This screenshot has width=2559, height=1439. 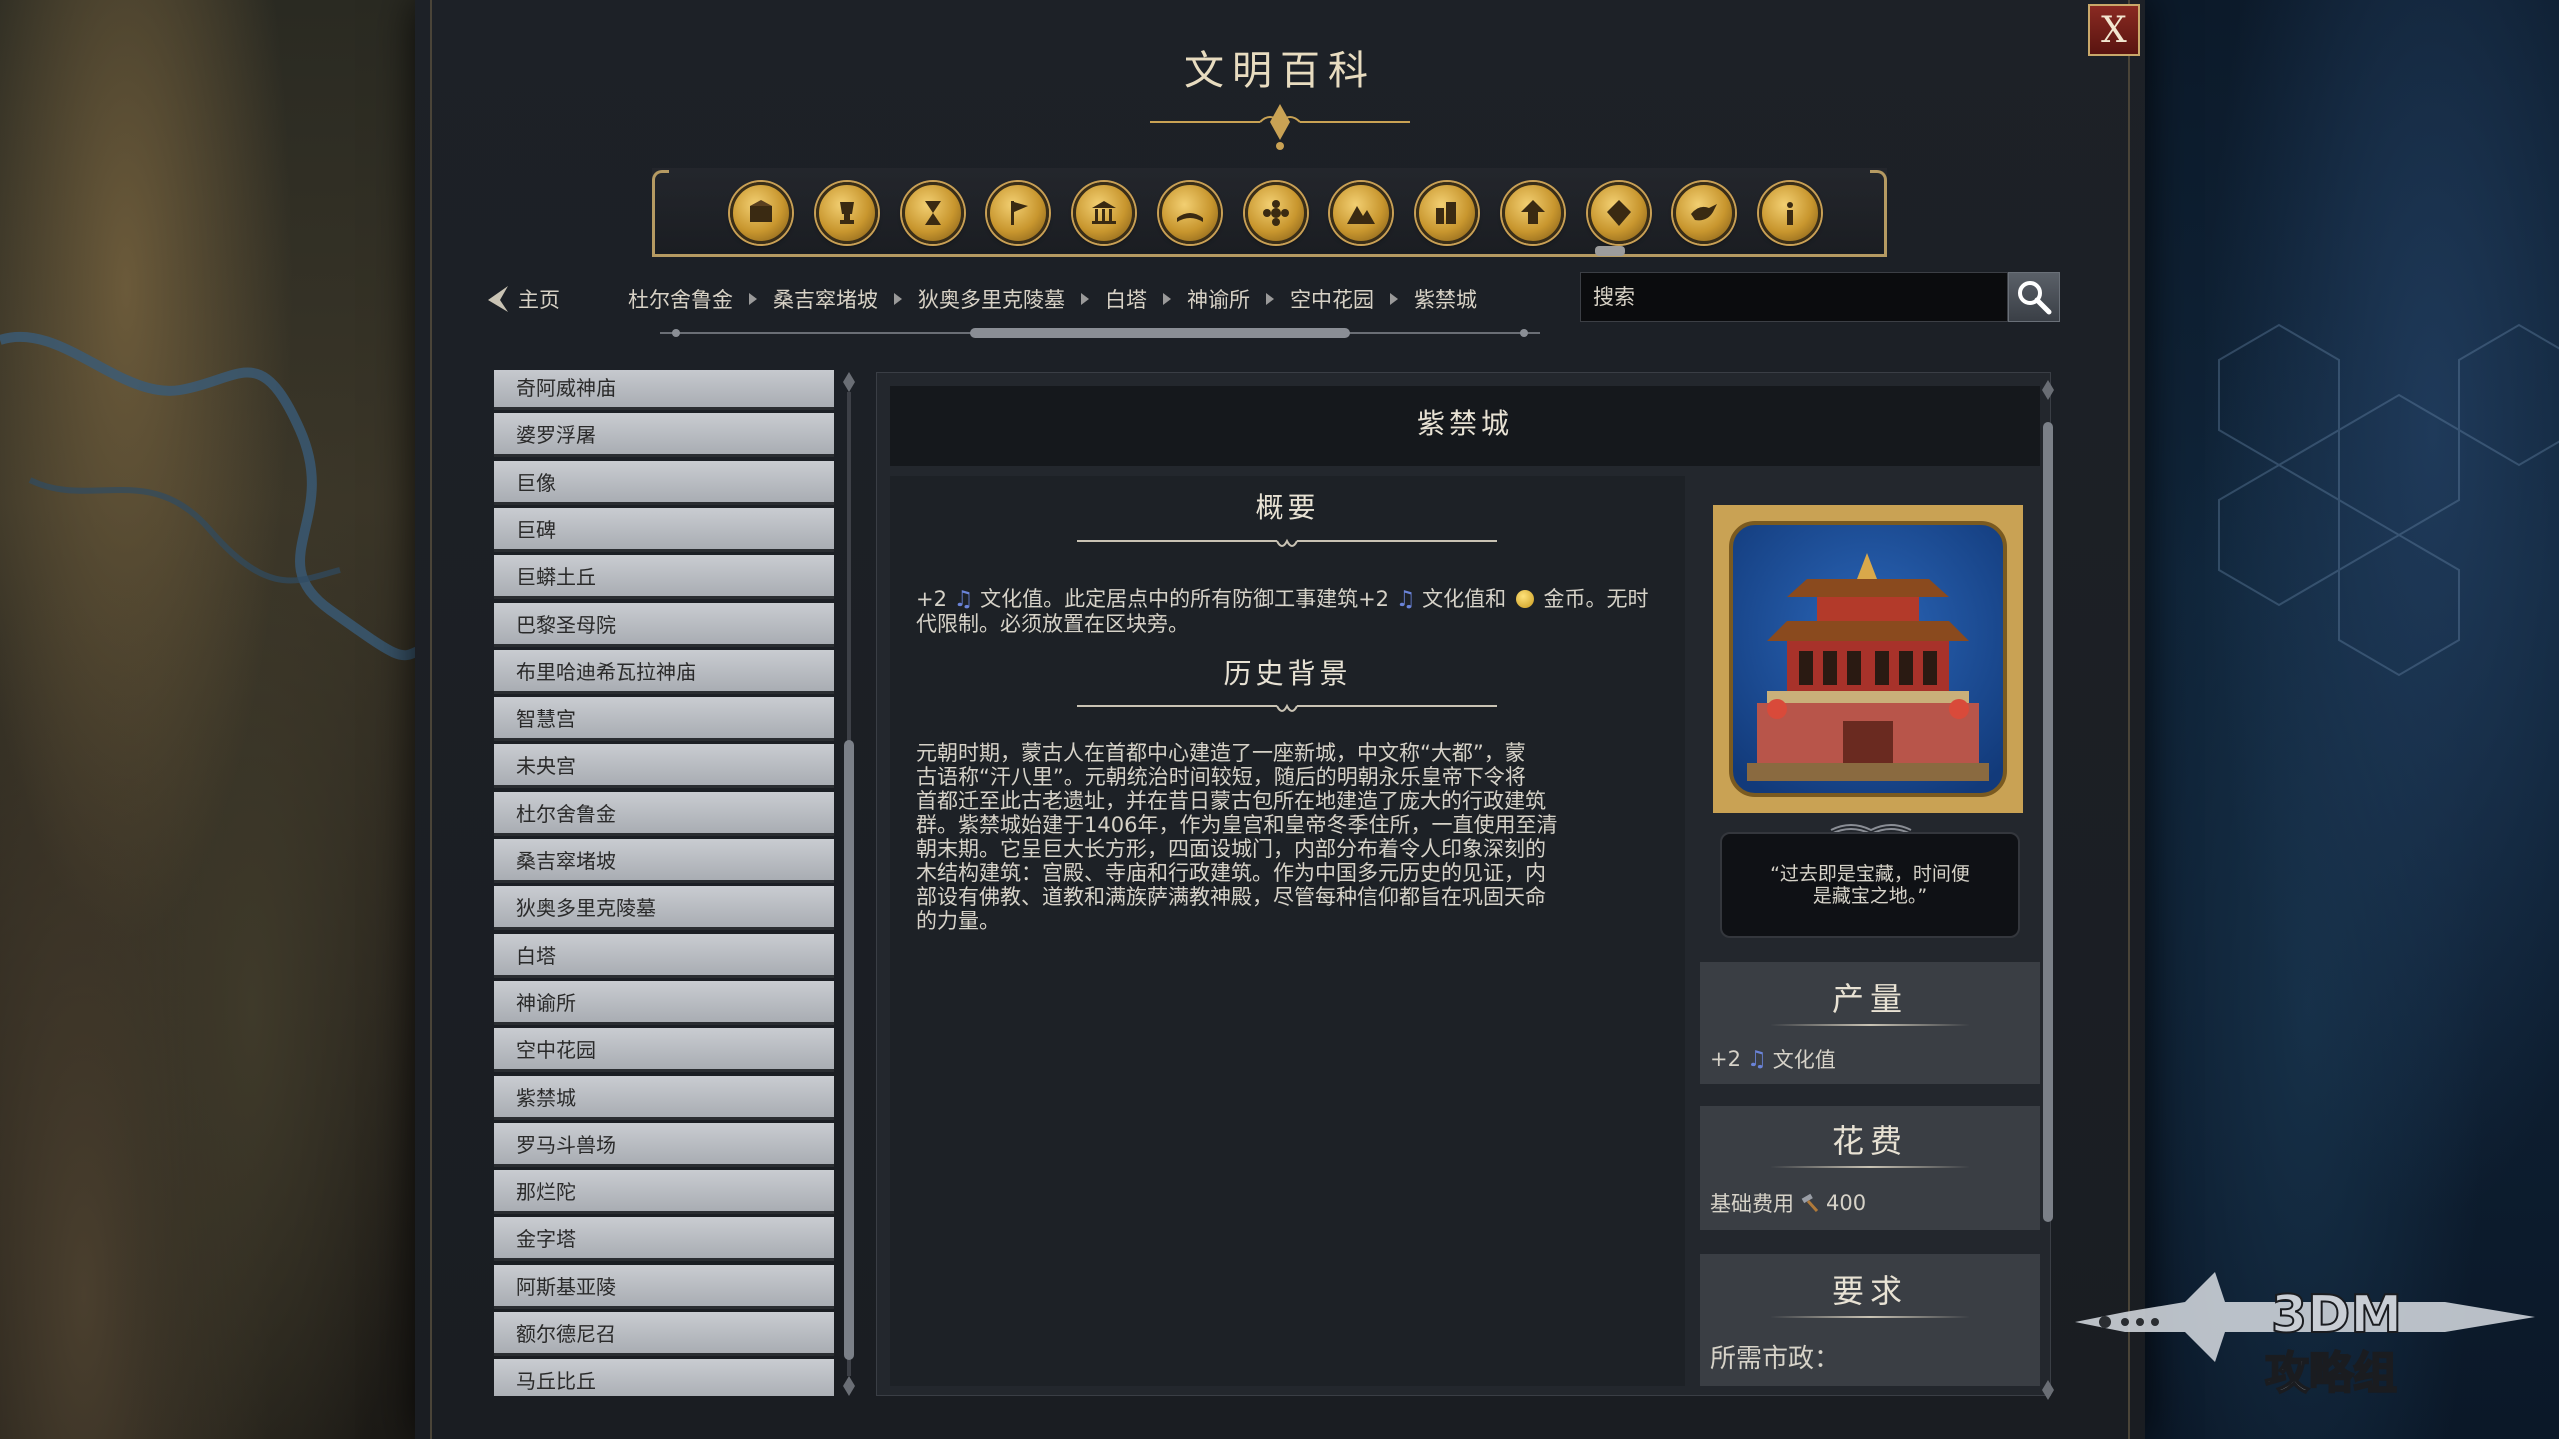 I want to click on category-upgrade-arrow-button, so click(x=1533, y=213).